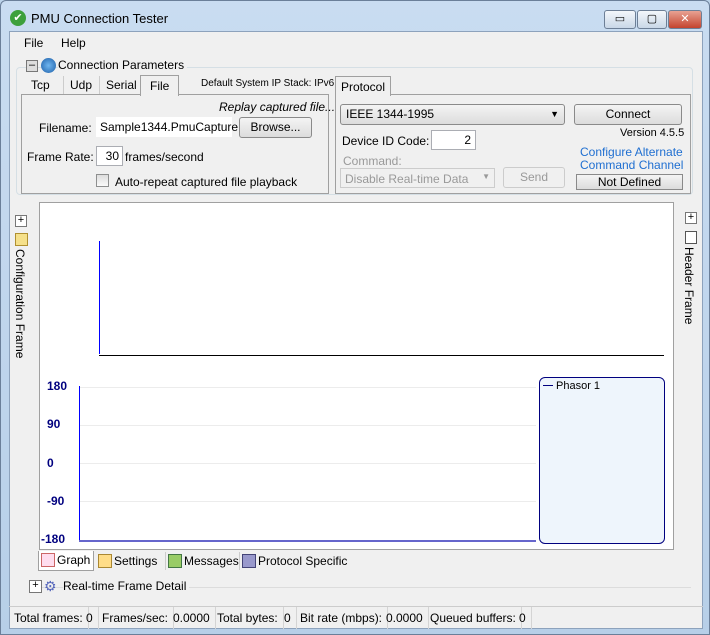 Image resolution: width=710 pixels, height=635 pixels. I want to click on filename-label: Filename:, so click(65, 128).